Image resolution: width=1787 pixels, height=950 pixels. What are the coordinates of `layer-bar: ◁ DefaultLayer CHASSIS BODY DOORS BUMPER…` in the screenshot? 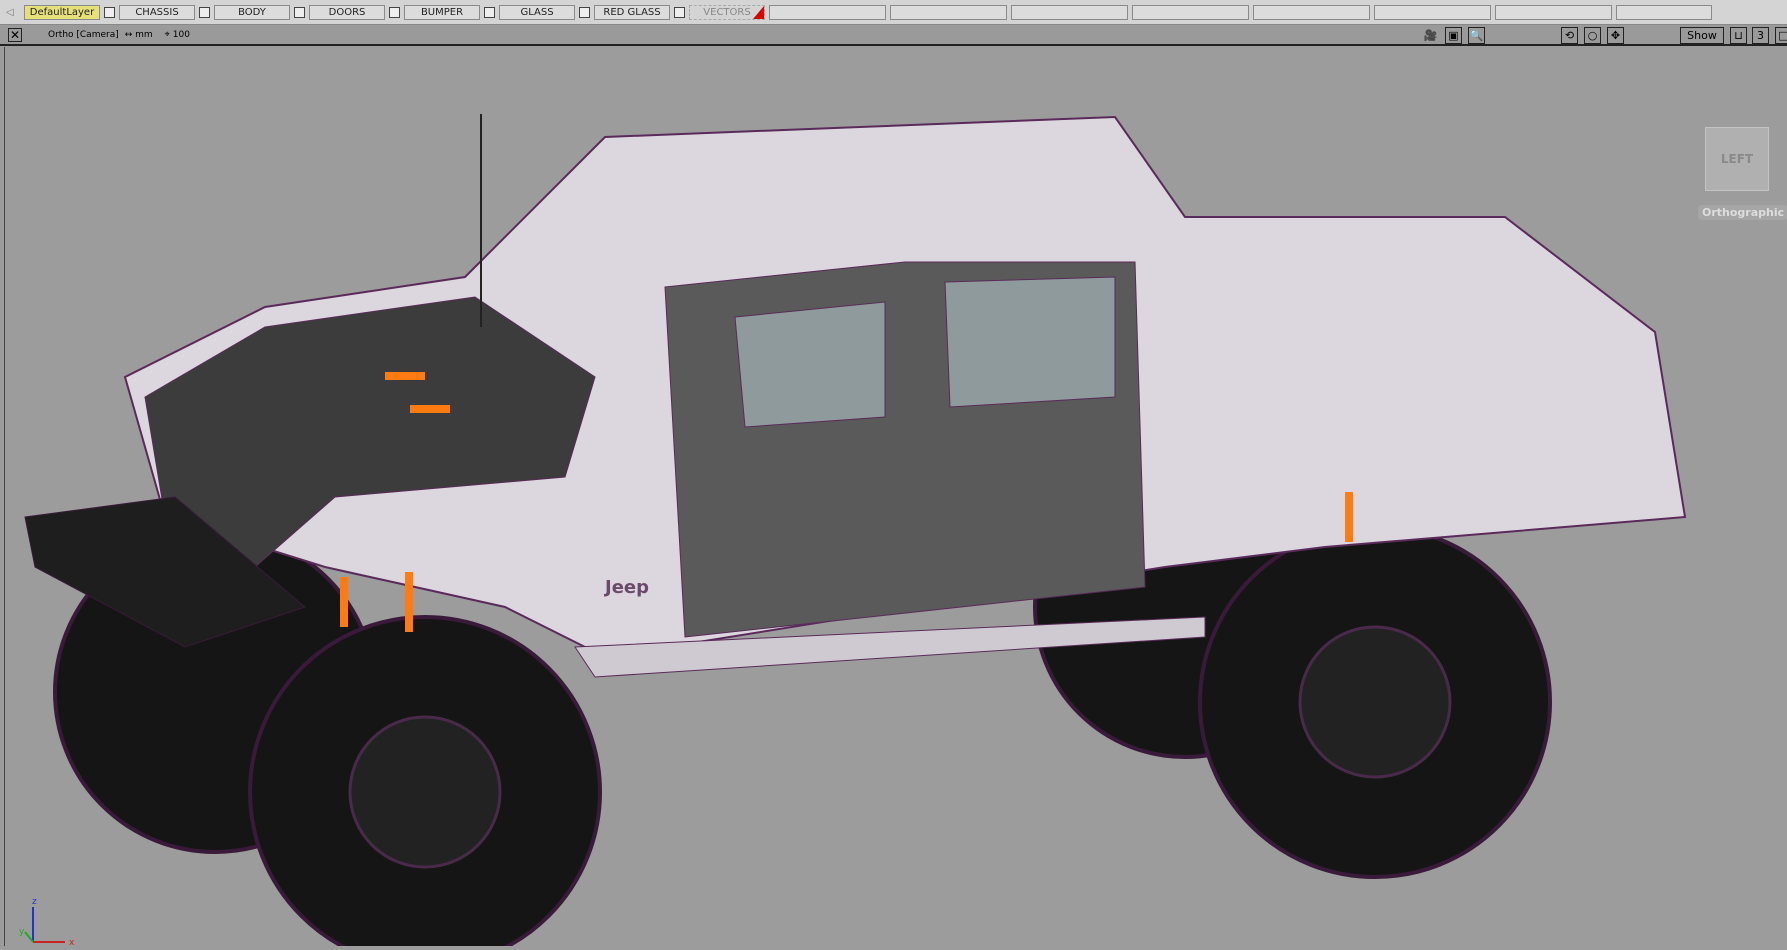 It's located at (893, 12).